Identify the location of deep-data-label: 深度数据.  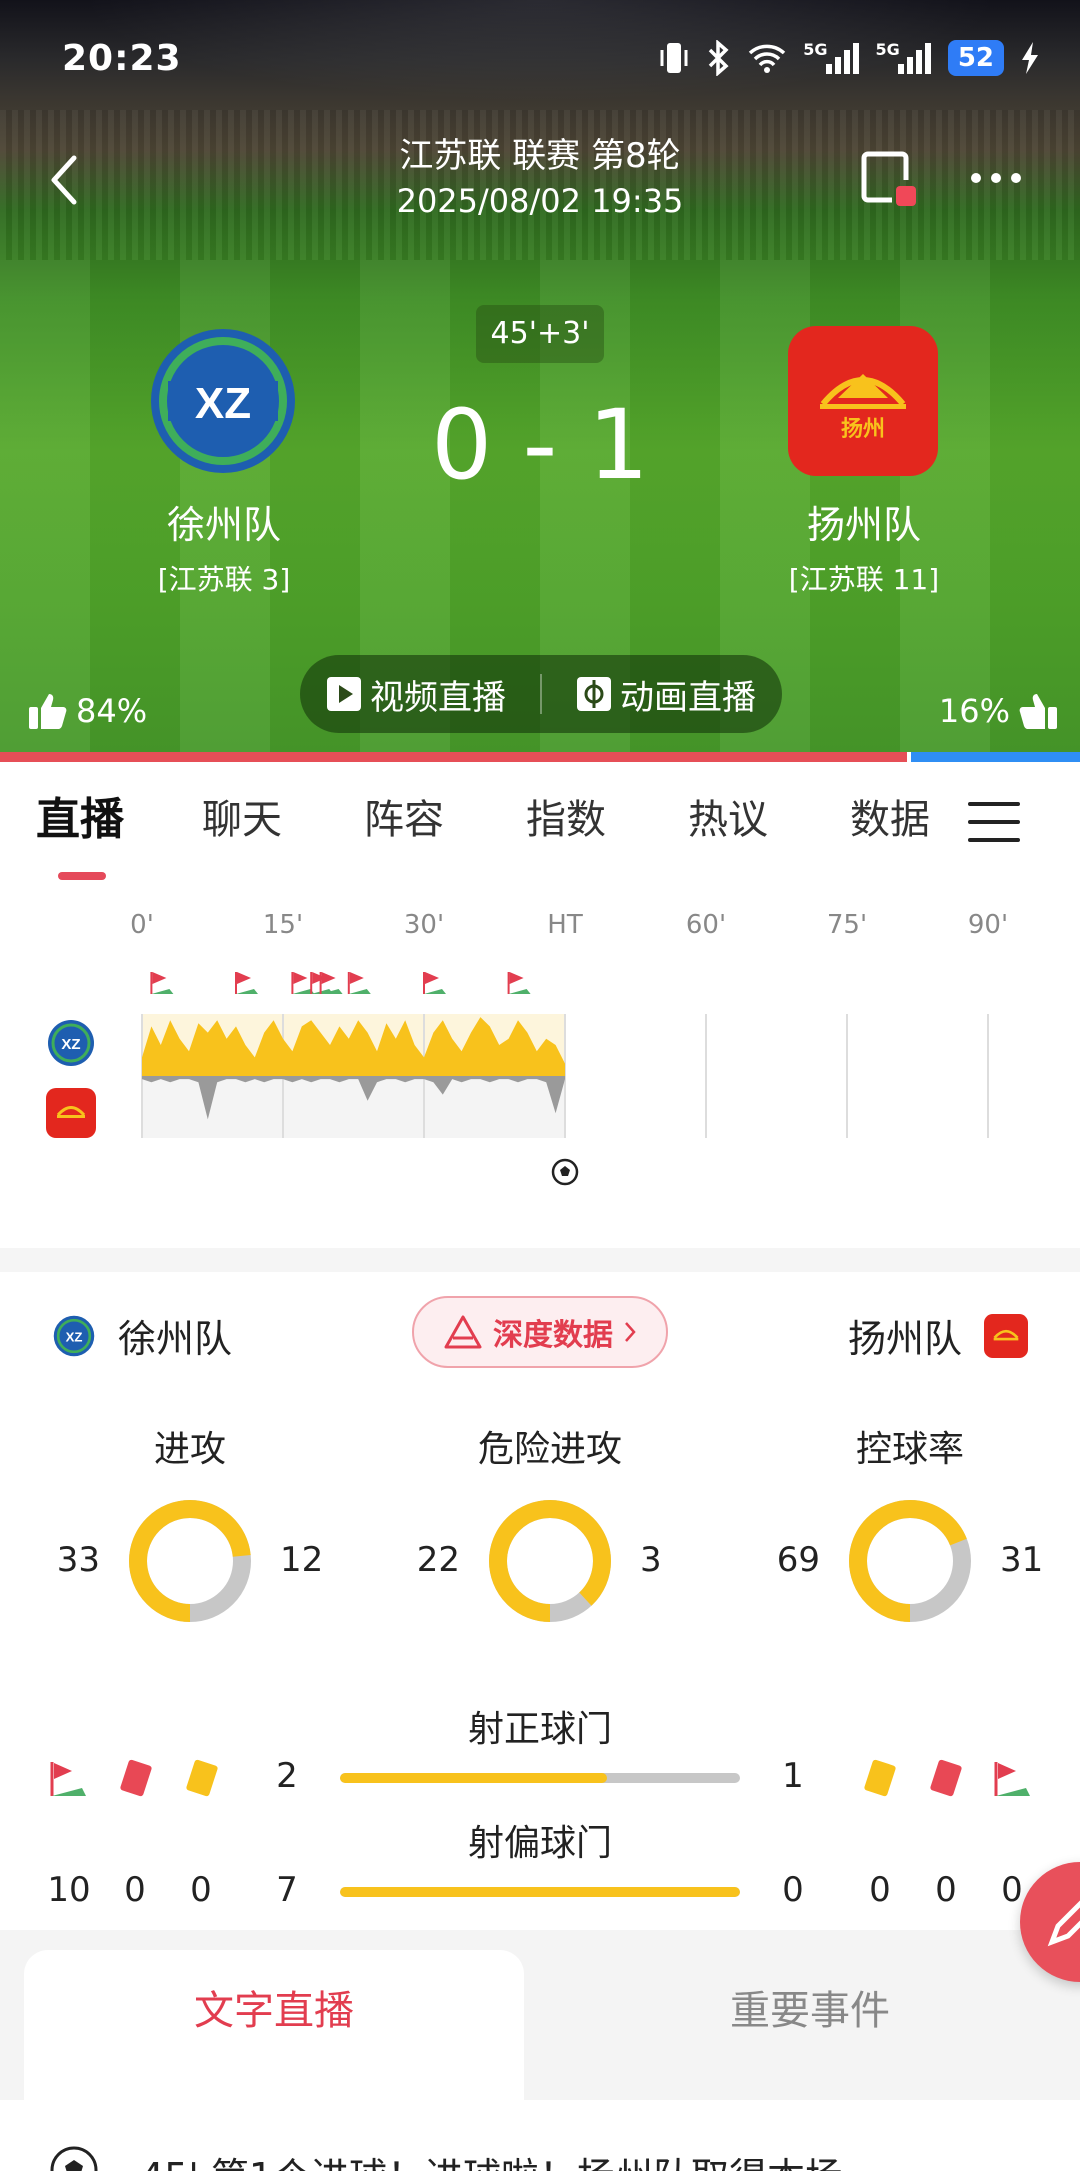
(553, 1335).